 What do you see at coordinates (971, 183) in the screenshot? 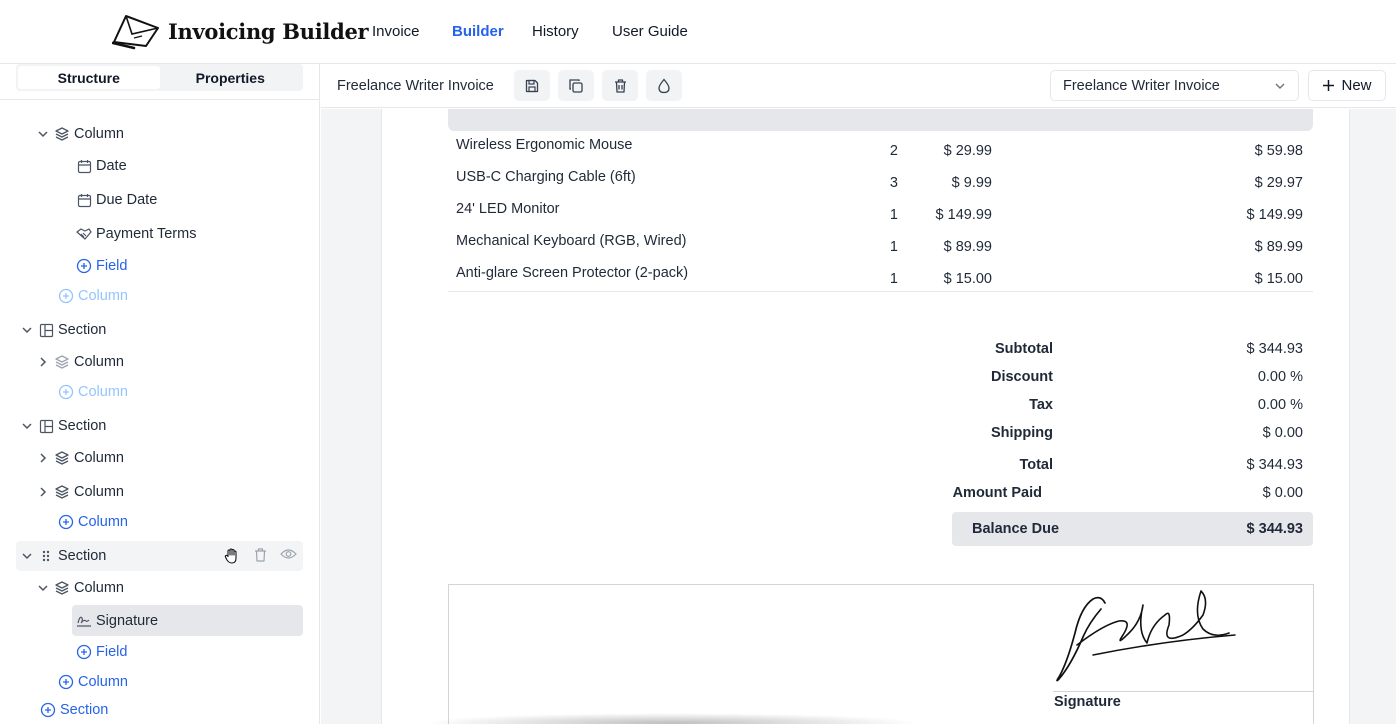
I see `item-rate: $ 9.99` at bounding box center [971, 183].